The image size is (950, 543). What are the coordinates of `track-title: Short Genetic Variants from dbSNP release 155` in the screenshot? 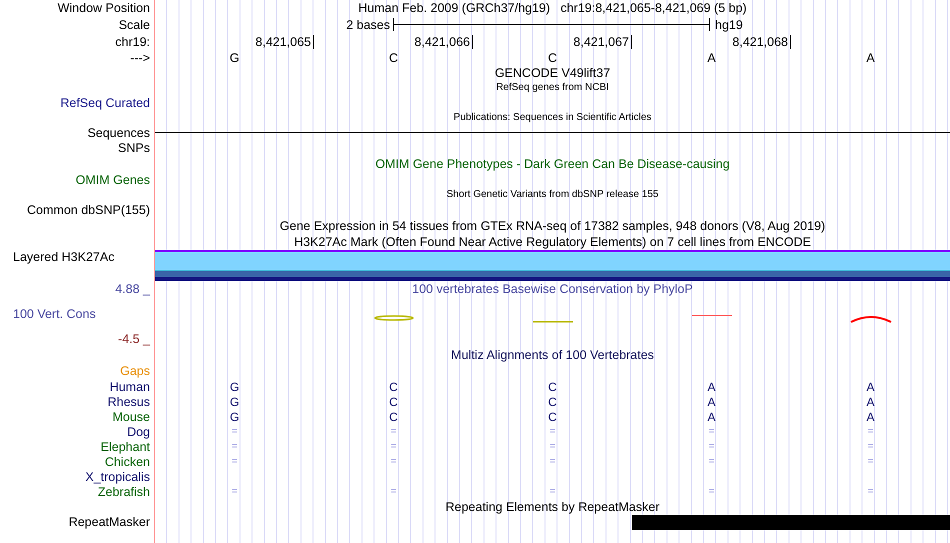 It's located at (552, 195).